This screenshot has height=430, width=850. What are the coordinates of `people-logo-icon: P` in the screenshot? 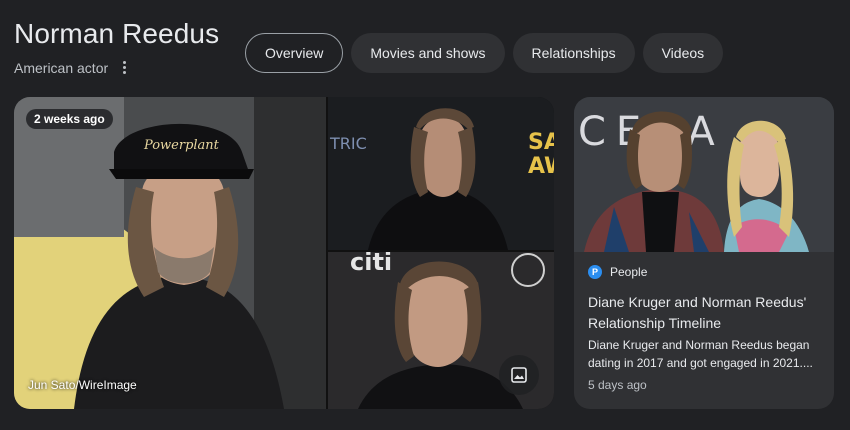 It's located at (595, 272).